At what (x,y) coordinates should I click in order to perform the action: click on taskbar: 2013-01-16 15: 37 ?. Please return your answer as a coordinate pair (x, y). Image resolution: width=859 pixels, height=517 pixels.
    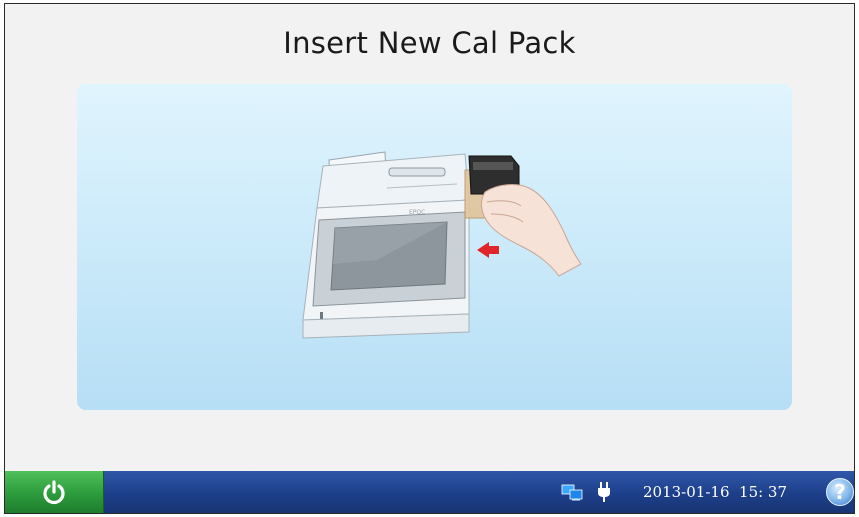
    Looking at the image, I should click on (429, 492).